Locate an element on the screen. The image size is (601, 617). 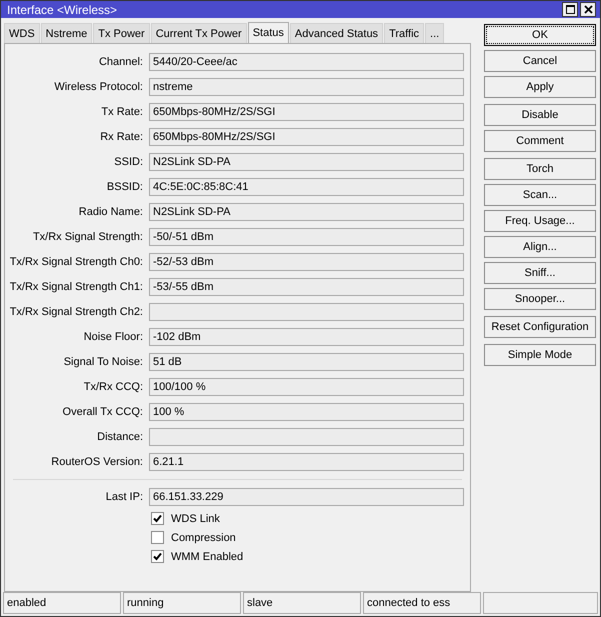
tab: WDS is located at coordinates (22, 33).